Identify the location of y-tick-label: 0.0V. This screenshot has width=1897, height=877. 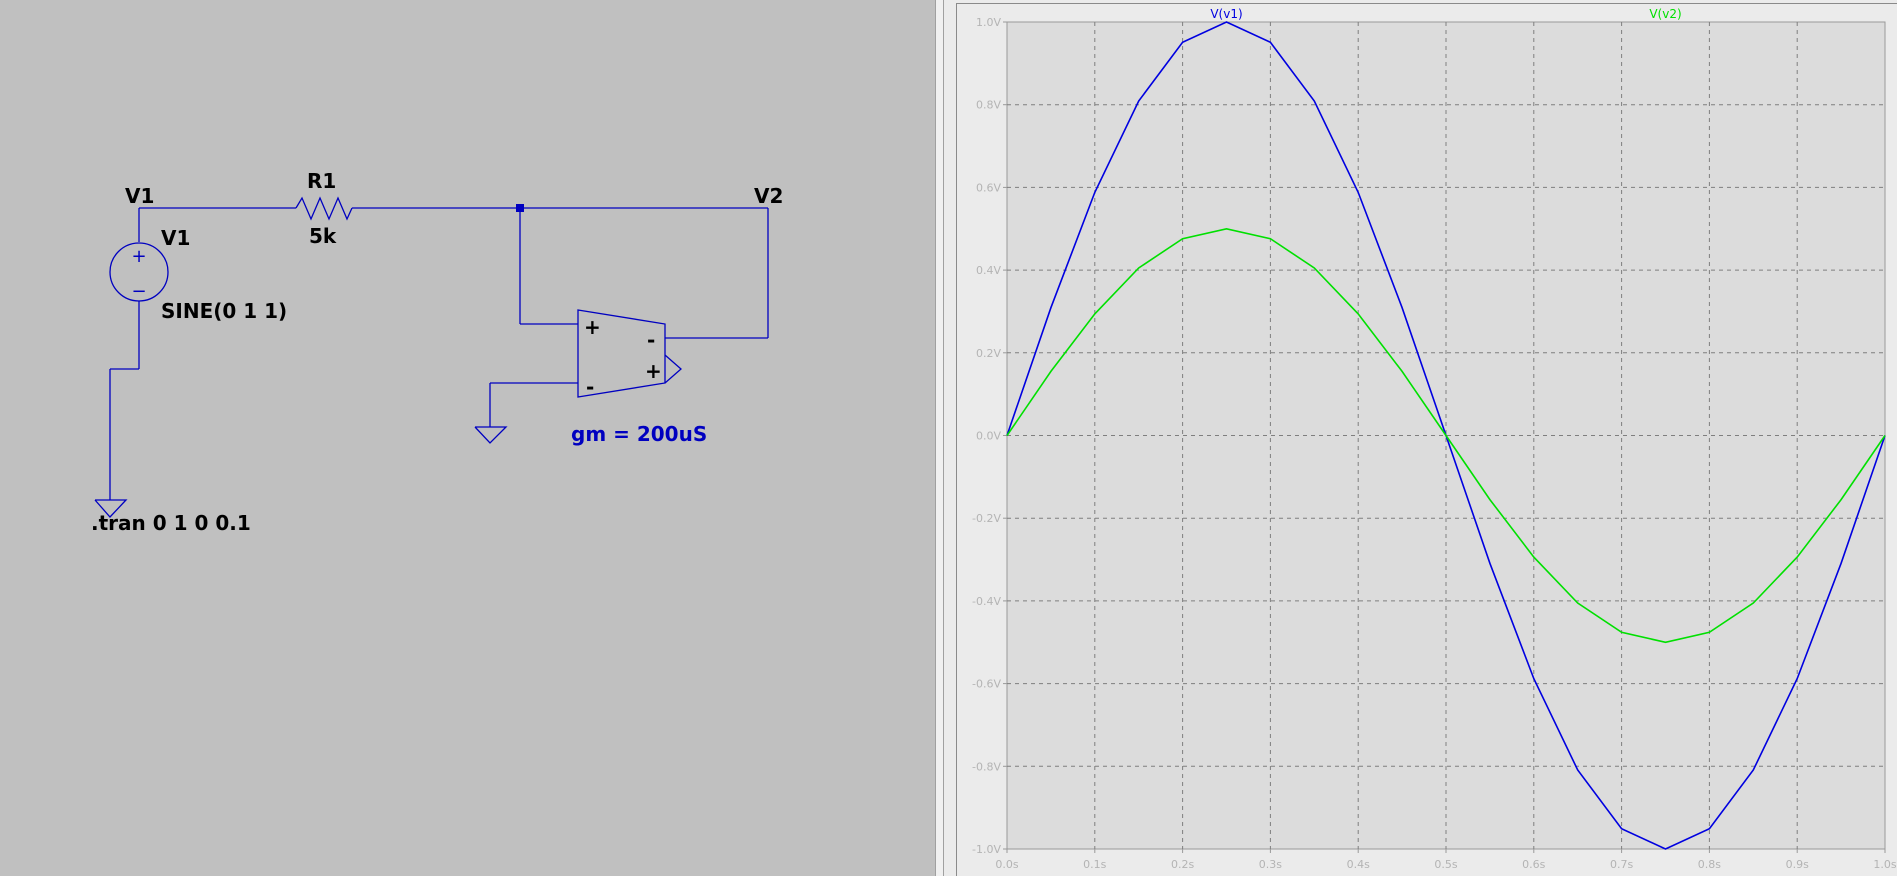
(988, 436).